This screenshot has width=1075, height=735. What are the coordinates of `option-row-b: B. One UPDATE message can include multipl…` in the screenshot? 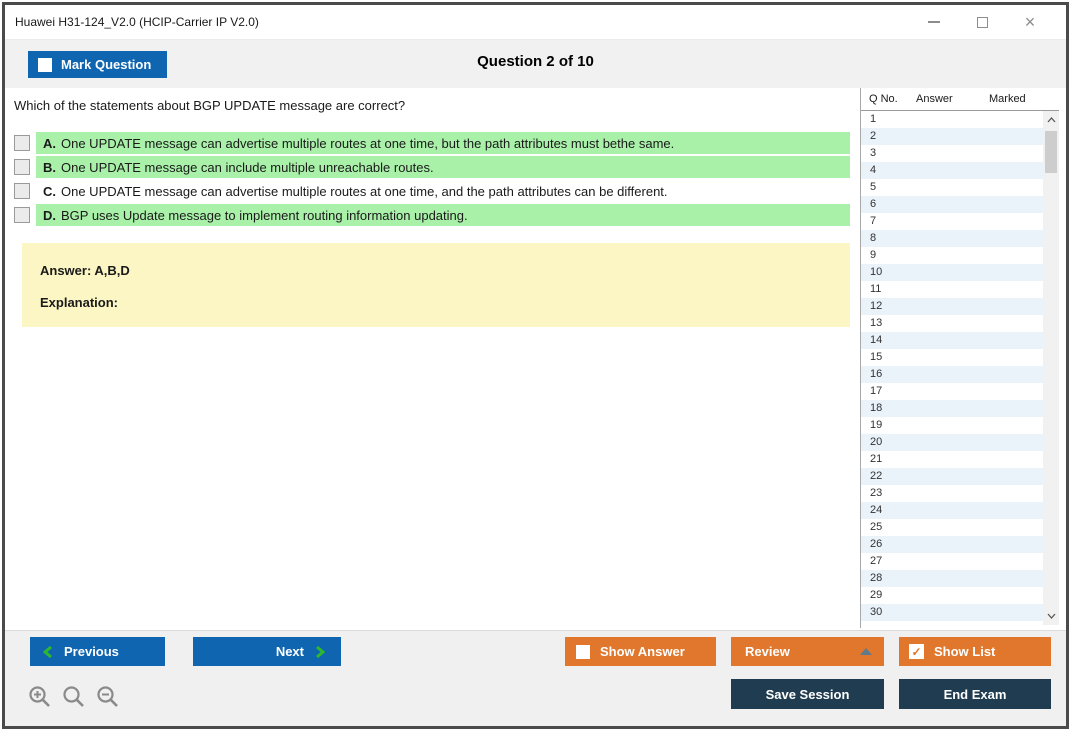 It's located at (432, 167).